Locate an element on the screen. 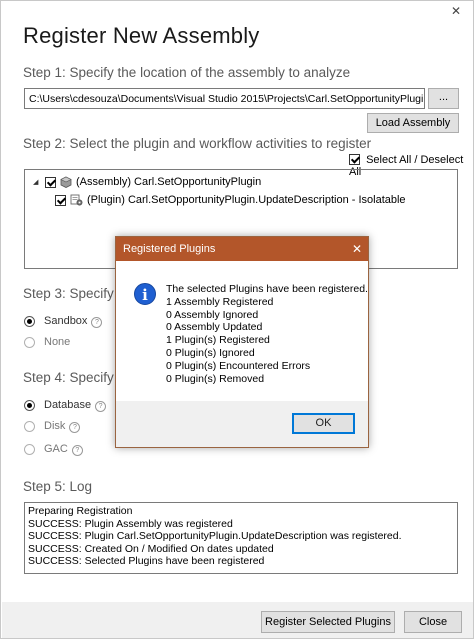 This screenshot has width=474, height=639. dialog-footer: OK is located at coordinates (242, 424).